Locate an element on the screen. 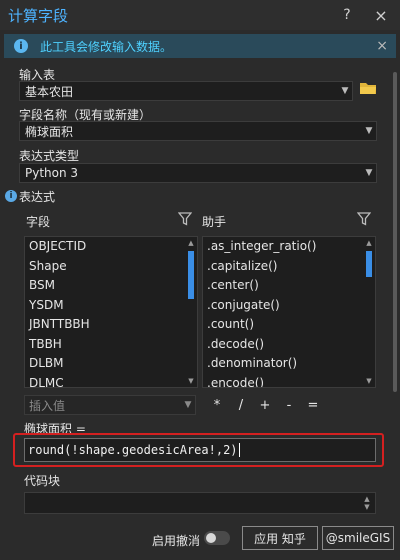 The image size is (400, 560). list-item: .center() is located at coordinates (289, 286).